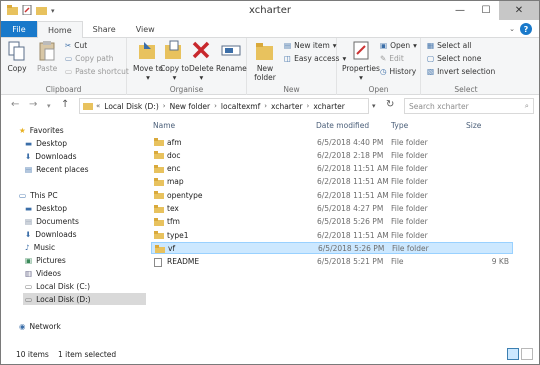 The image size is (540, 365). I want to click on nav-this-pc: ▭ This PC, so click(38, 195).